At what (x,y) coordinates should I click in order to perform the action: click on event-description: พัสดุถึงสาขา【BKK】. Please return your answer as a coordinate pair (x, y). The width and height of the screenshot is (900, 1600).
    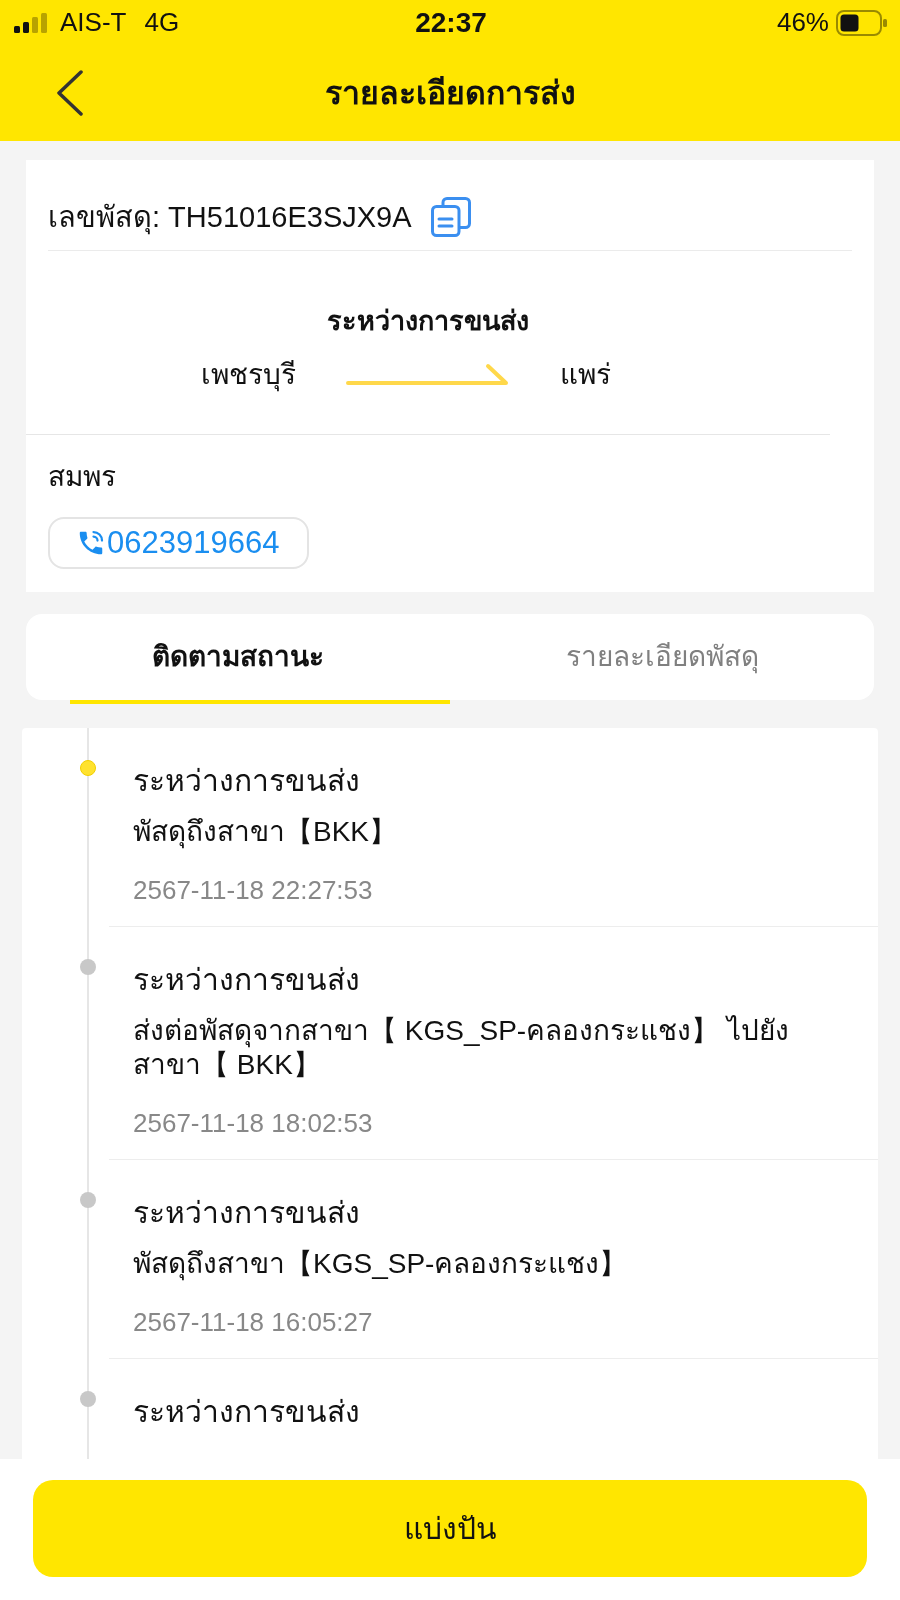
    Looking at the image, I should click on (266, 832).